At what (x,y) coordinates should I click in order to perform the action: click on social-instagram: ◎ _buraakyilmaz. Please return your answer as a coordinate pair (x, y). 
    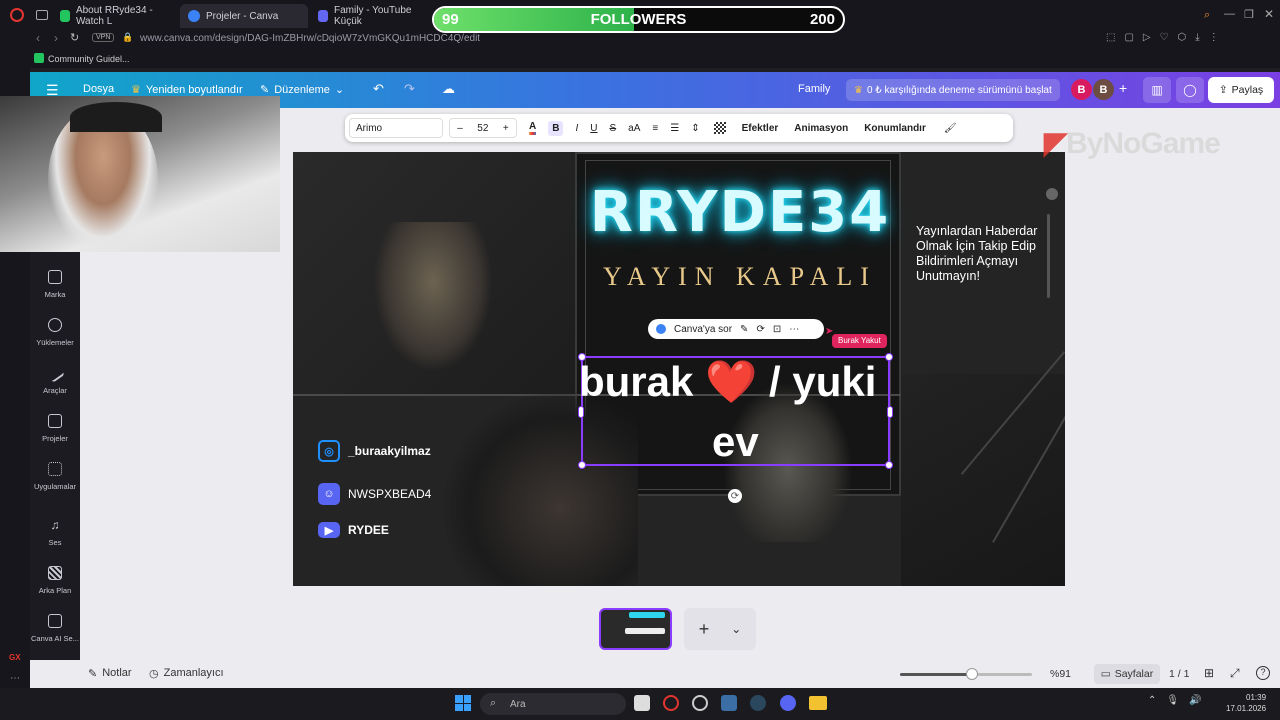
    Looking at the image, I should click on (374, 451).